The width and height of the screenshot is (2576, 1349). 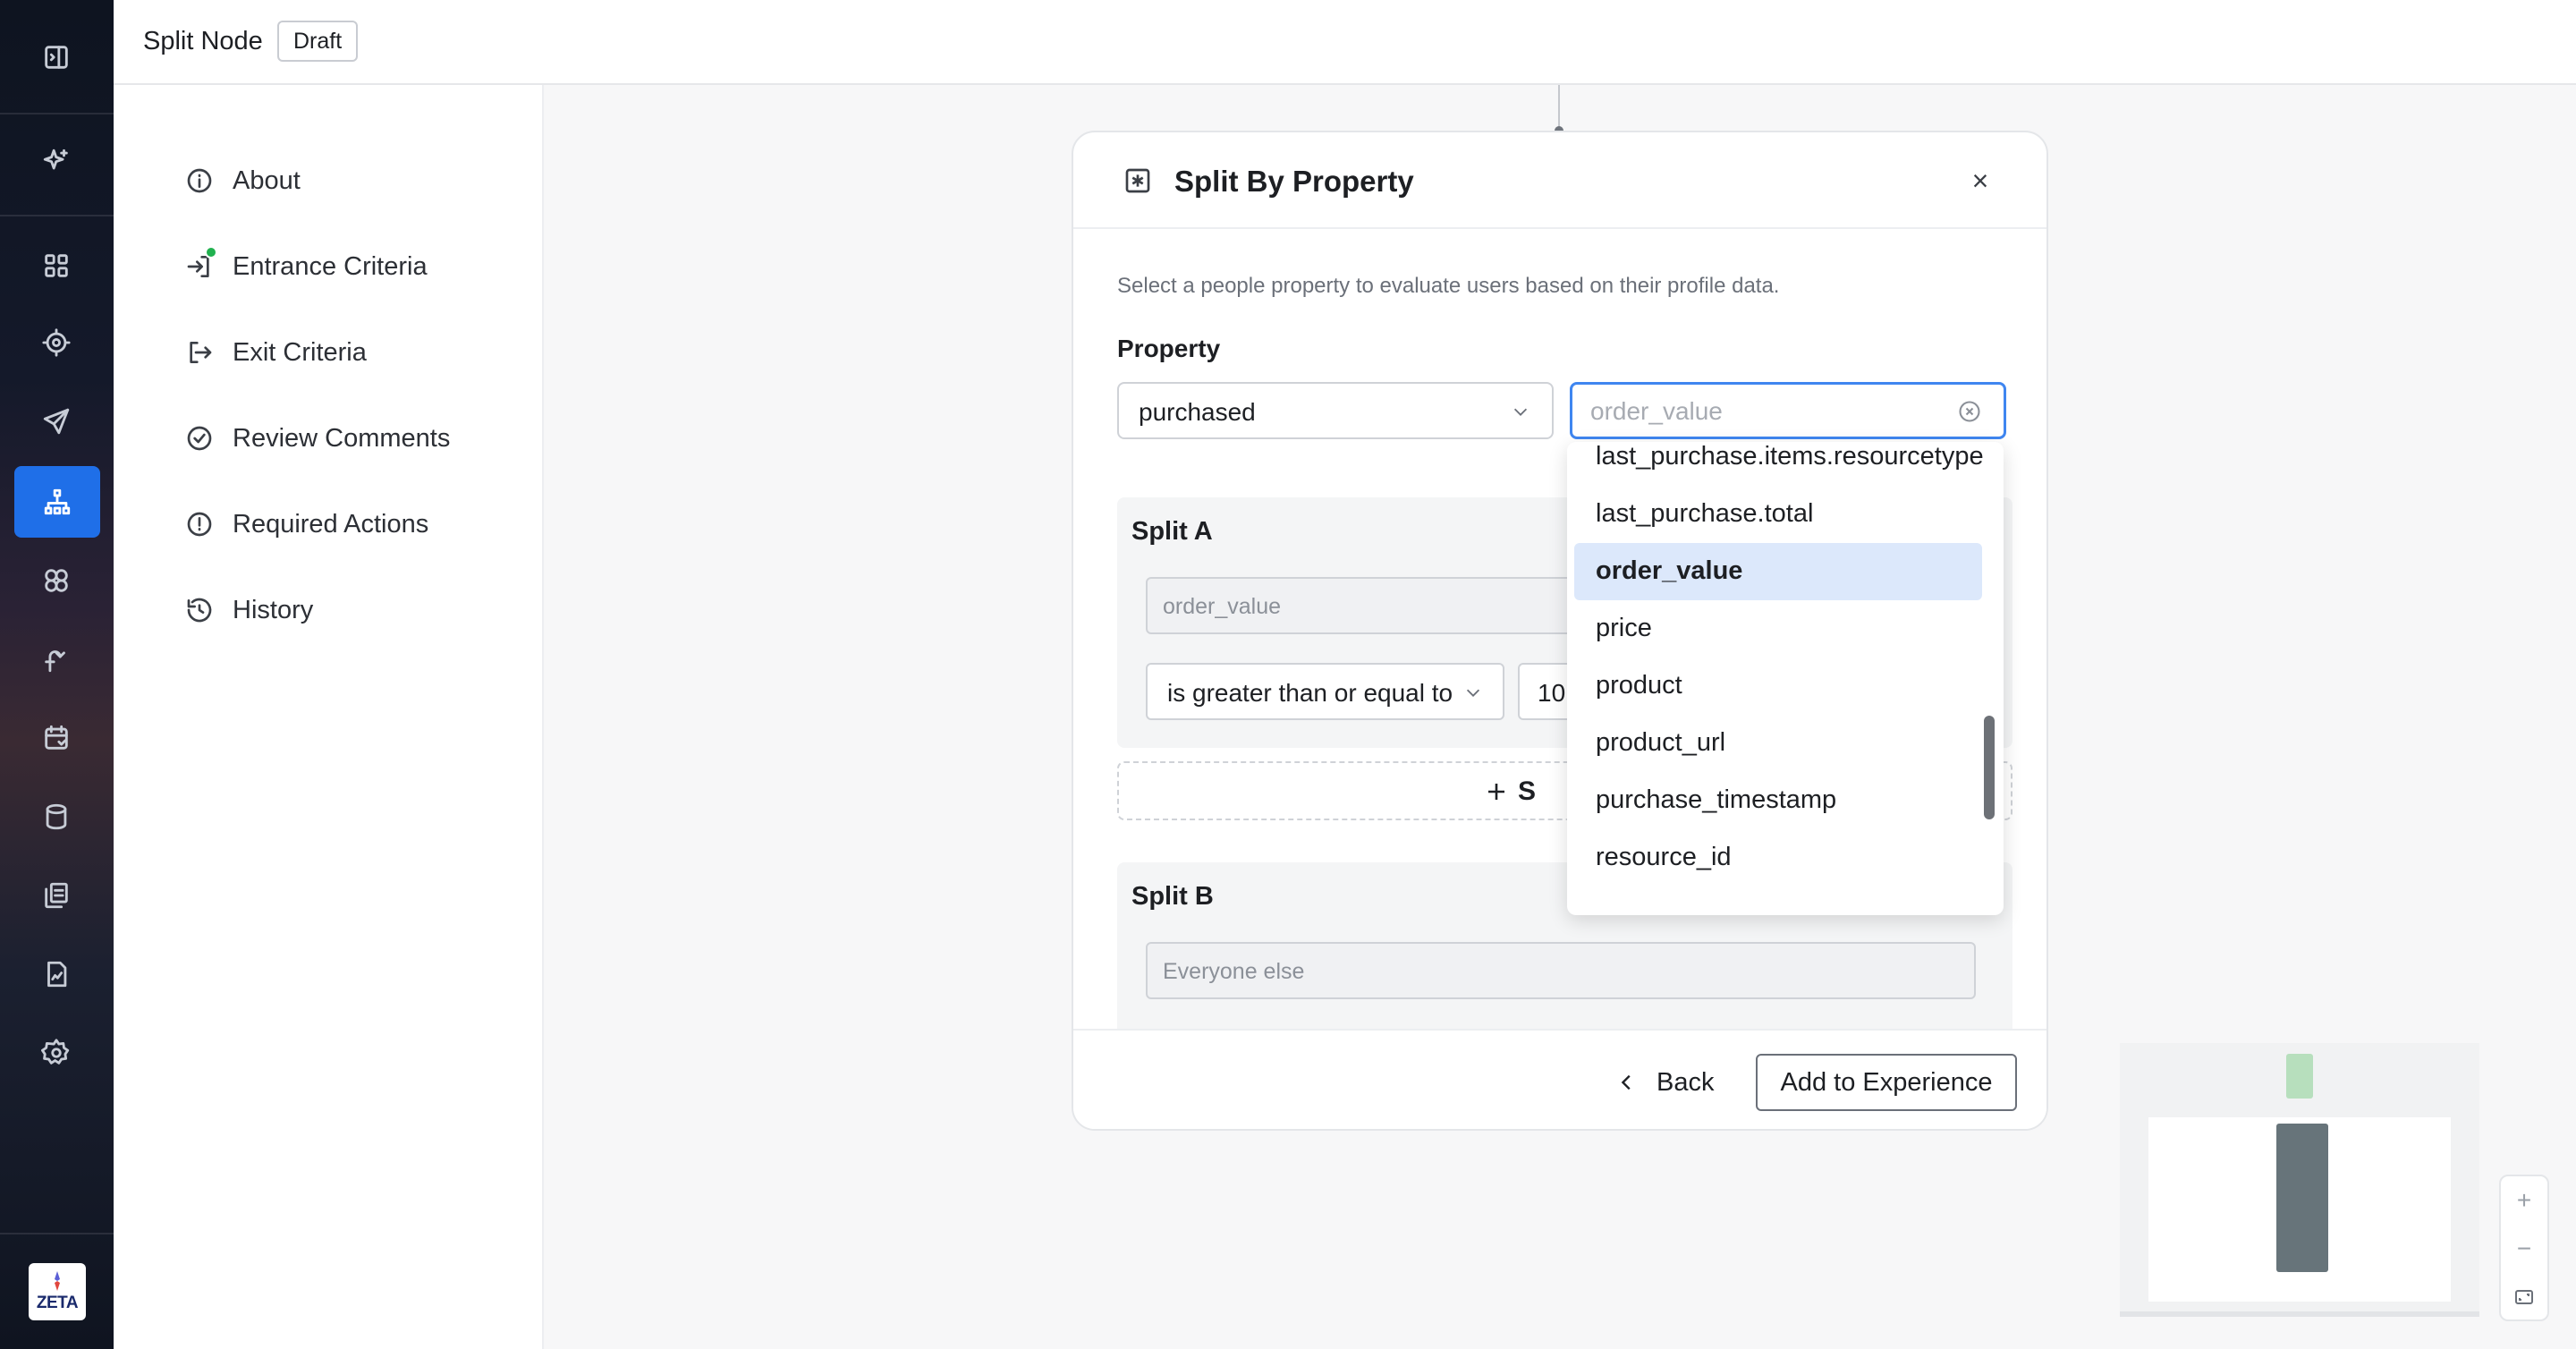 What do you see at coordinates (201, 352) in the screenshot?
I see `exit-icon` at bounding box center [201, 352].